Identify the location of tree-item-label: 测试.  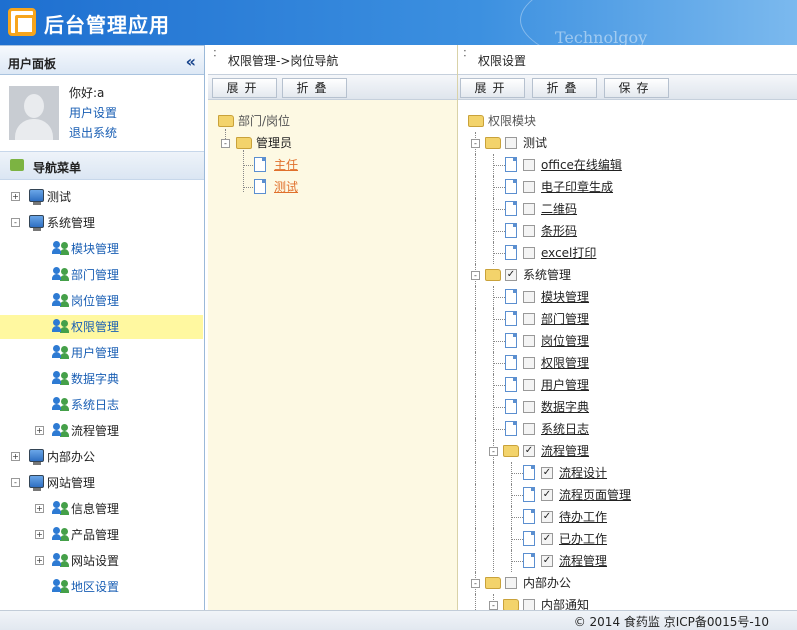
(286, 187).